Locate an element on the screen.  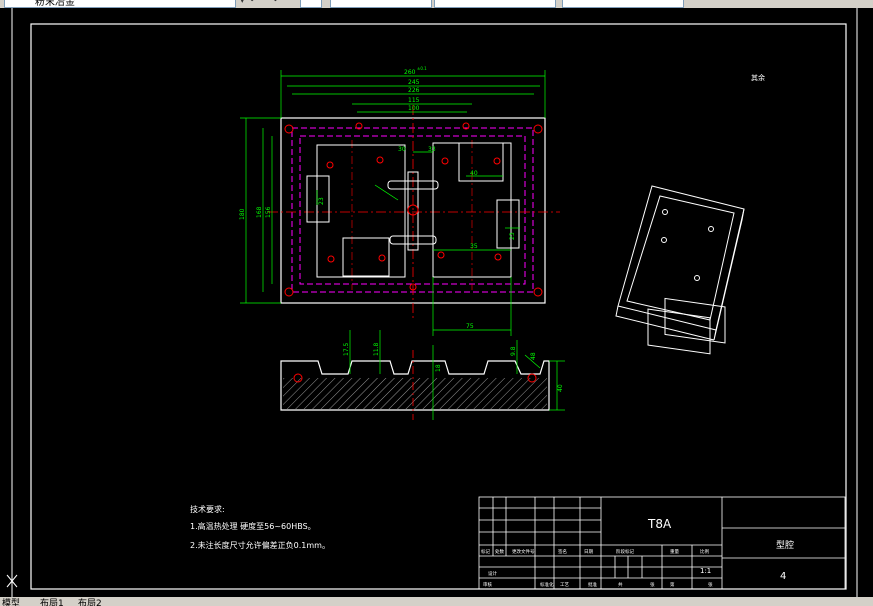
tb-label-pizhun: 批准 is located at coordinates (592, 584).